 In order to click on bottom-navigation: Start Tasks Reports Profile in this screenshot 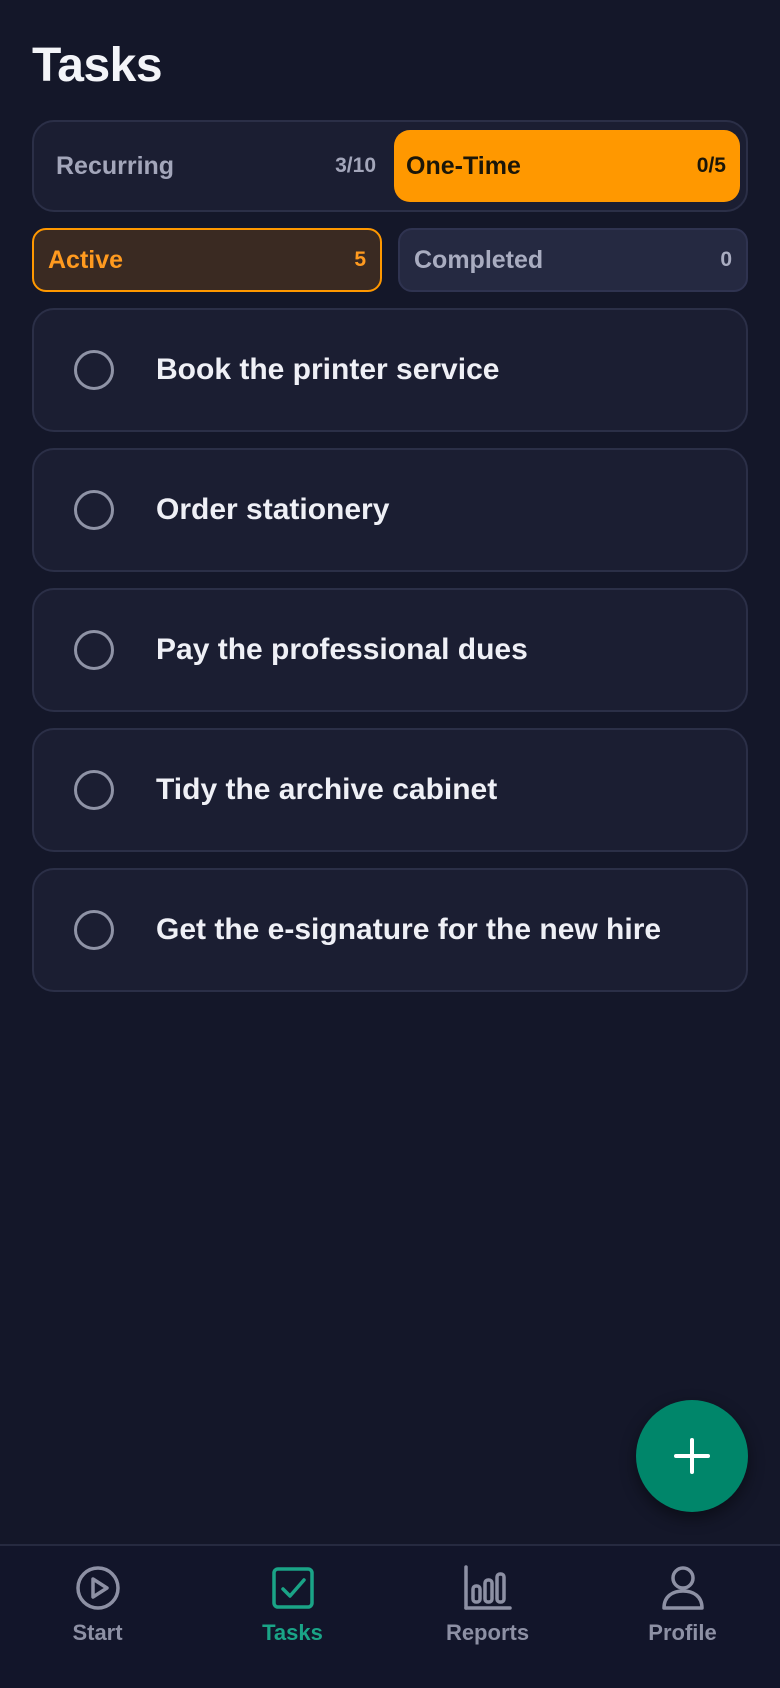, I will do `click(390, 1616)`.